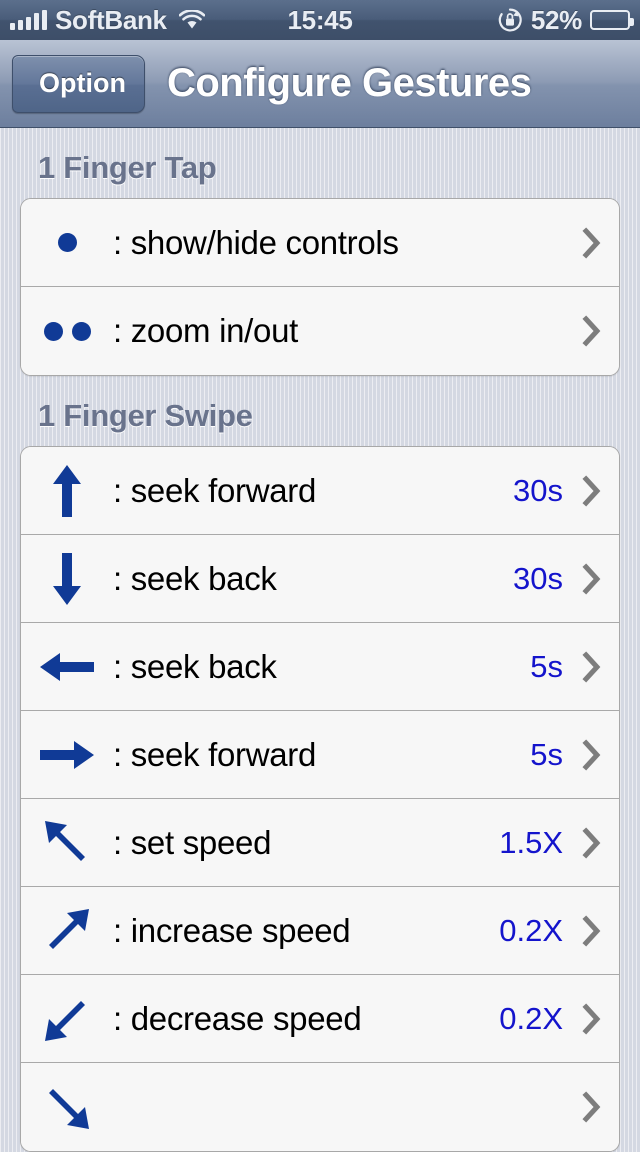 This screenshot has height=1152, width=640. I want to click on row-swipe-up-right-increase-speed: : increase speed 0.2X, so click(320, 931).